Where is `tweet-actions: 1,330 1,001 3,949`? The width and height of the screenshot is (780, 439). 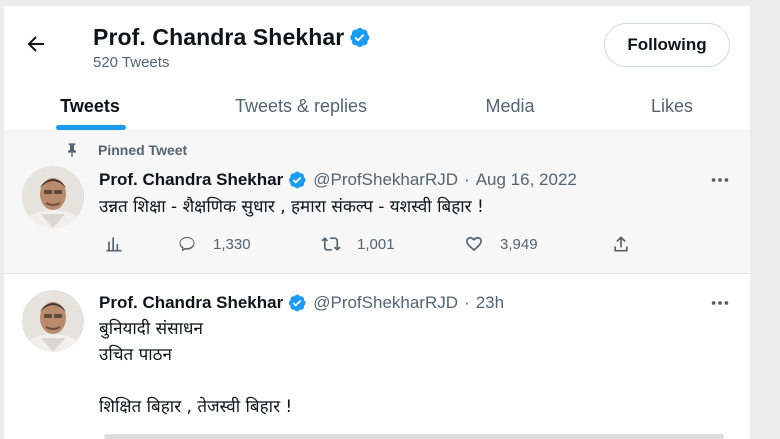 tweet-actions: 1,330 1,001 3,949 is located at coordinates (369, 246).